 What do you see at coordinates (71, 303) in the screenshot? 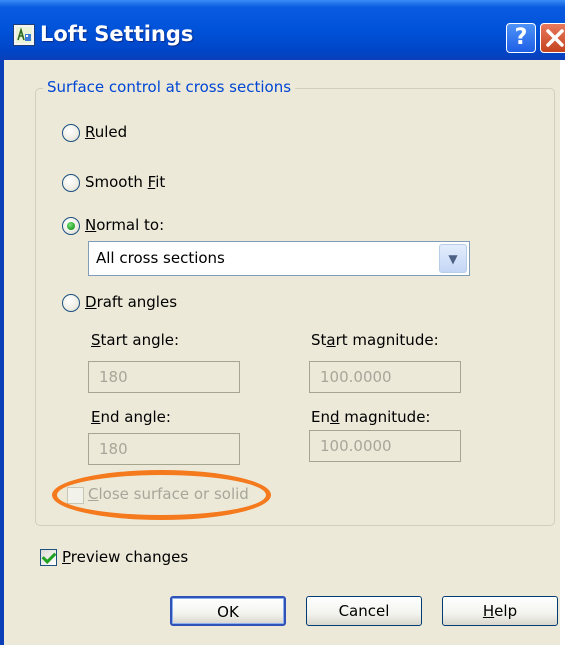
I see `draft-angles-radio` at bounding box center [71, 303].